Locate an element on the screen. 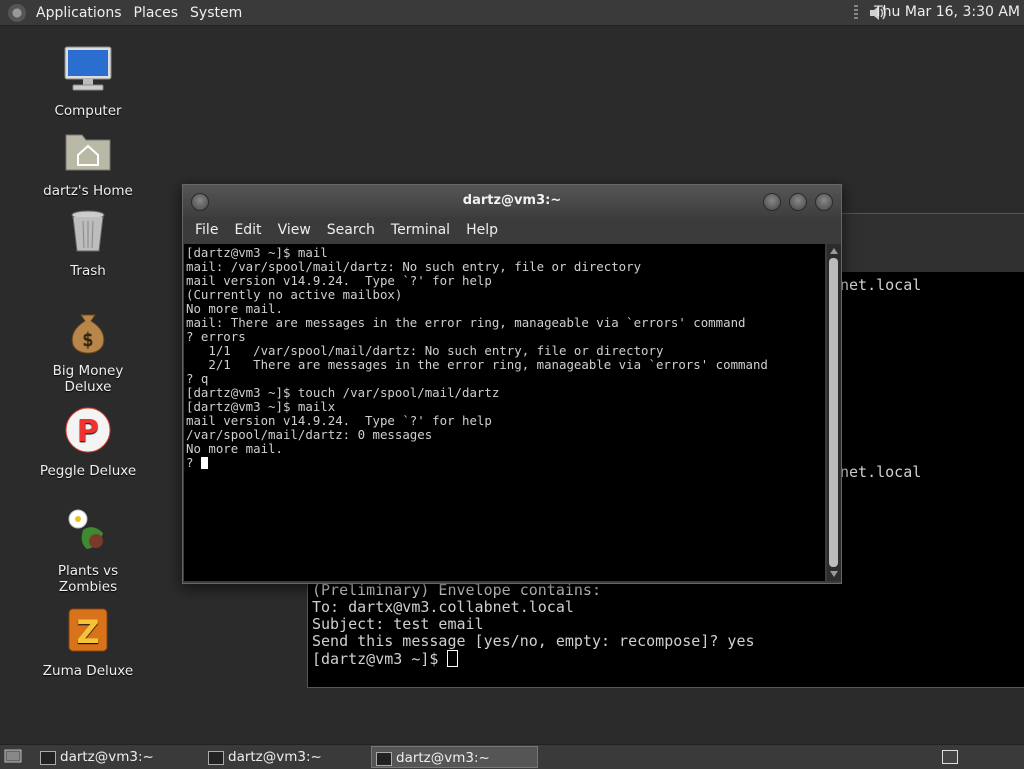 This screenshot has width=1024, height=769. scrollbar-thumb is located at coordinates (833, 412).